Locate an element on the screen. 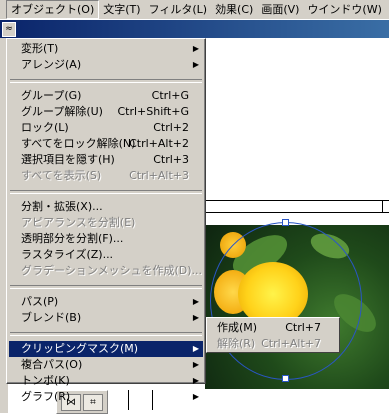 The height and width of the screenshot is (414, 389). menu-item-shortcut: Ctrl+Alt+2 is located at coordinates (159, 143).